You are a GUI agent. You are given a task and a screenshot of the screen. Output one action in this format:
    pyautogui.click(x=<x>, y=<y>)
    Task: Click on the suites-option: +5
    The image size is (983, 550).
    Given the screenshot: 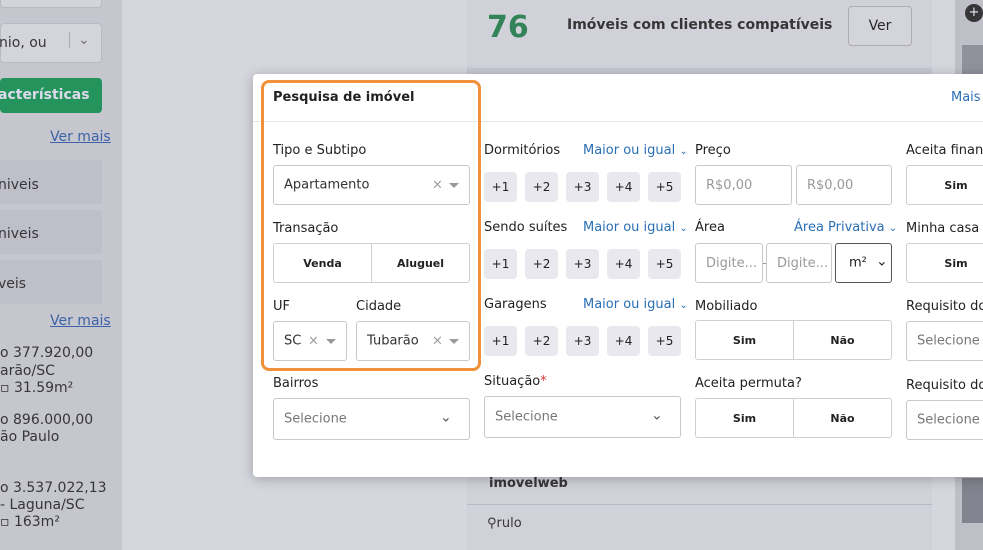 What is the action you would take?
    pyautogui.click(x=664, y=264)
    